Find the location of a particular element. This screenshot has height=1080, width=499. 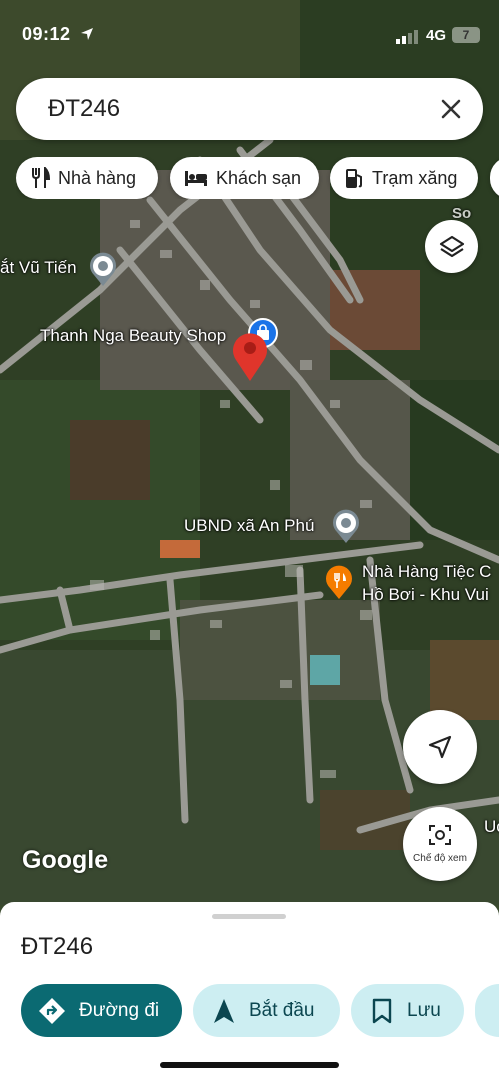

chip-more is located at coordinates (494, 178).